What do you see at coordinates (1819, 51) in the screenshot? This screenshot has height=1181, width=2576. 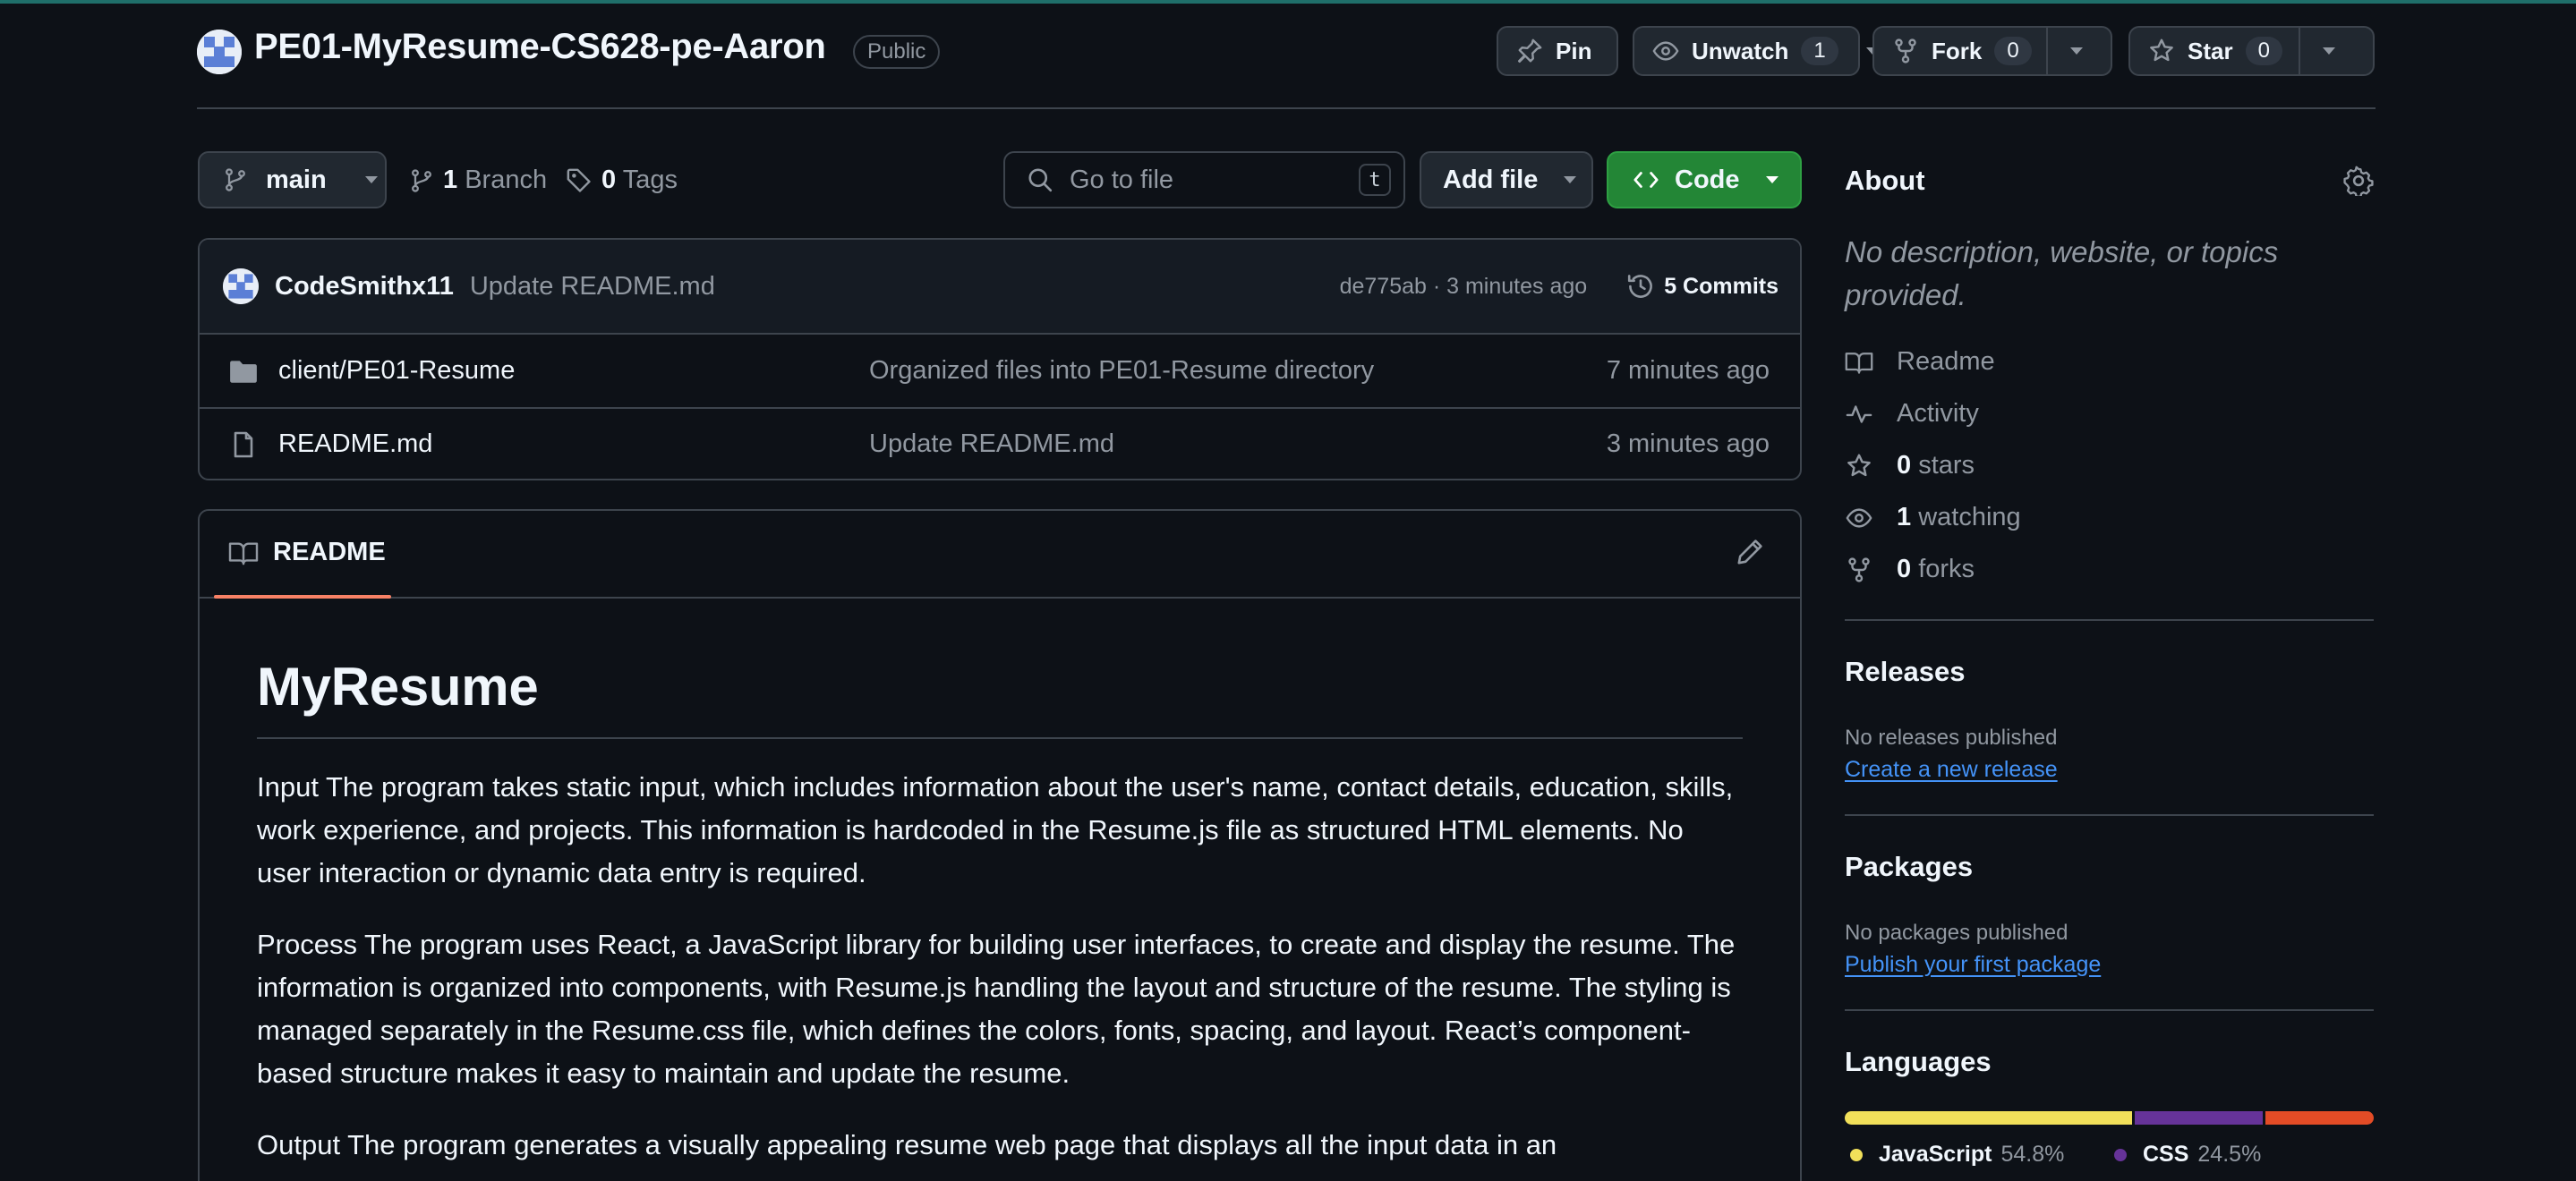 I see `watch-count: 1` at bounding box center [1819, 51].